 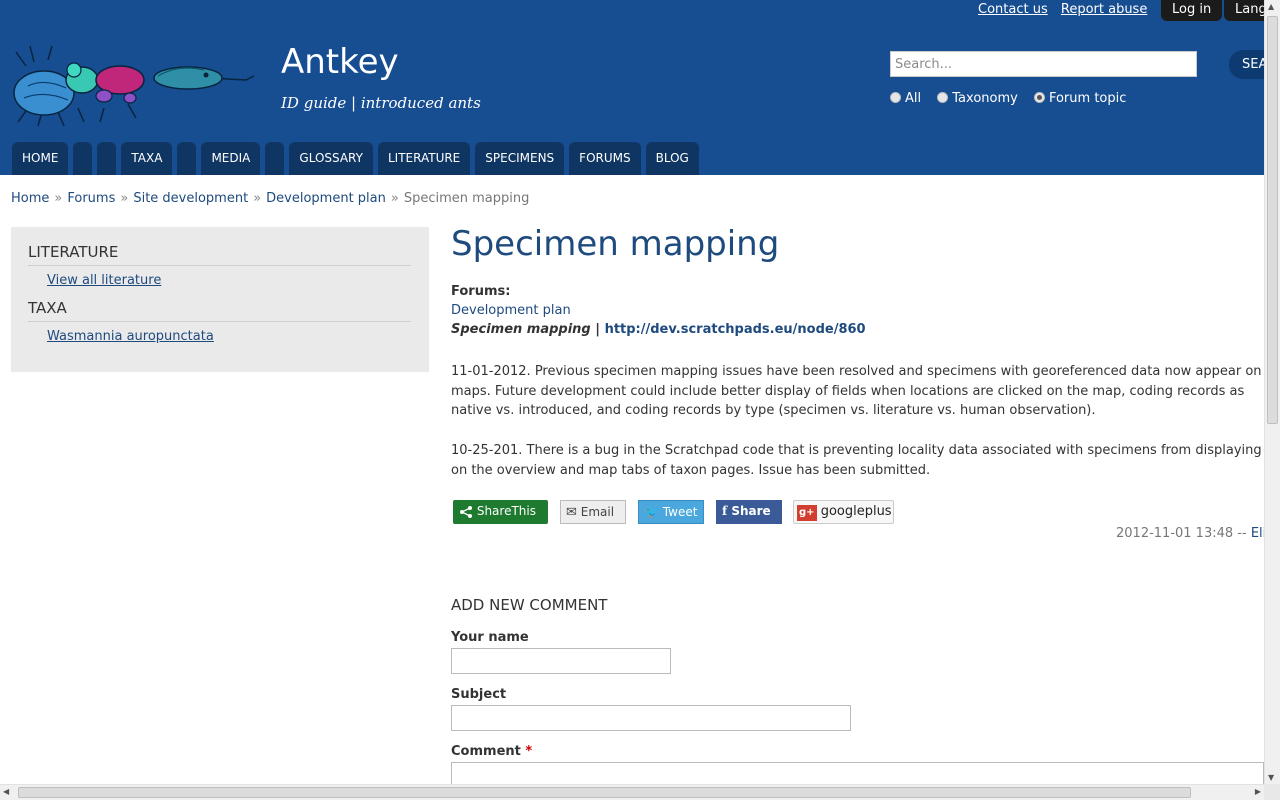 I want to click on horizontal-scrollbar: ◀ ▶, so click(x=632, y=792).